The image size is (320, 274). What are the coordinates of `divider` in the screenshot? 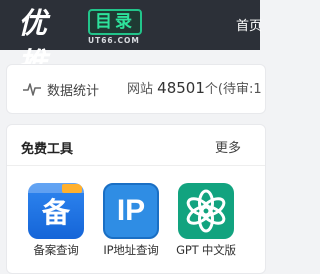 It's located at (136, 165).